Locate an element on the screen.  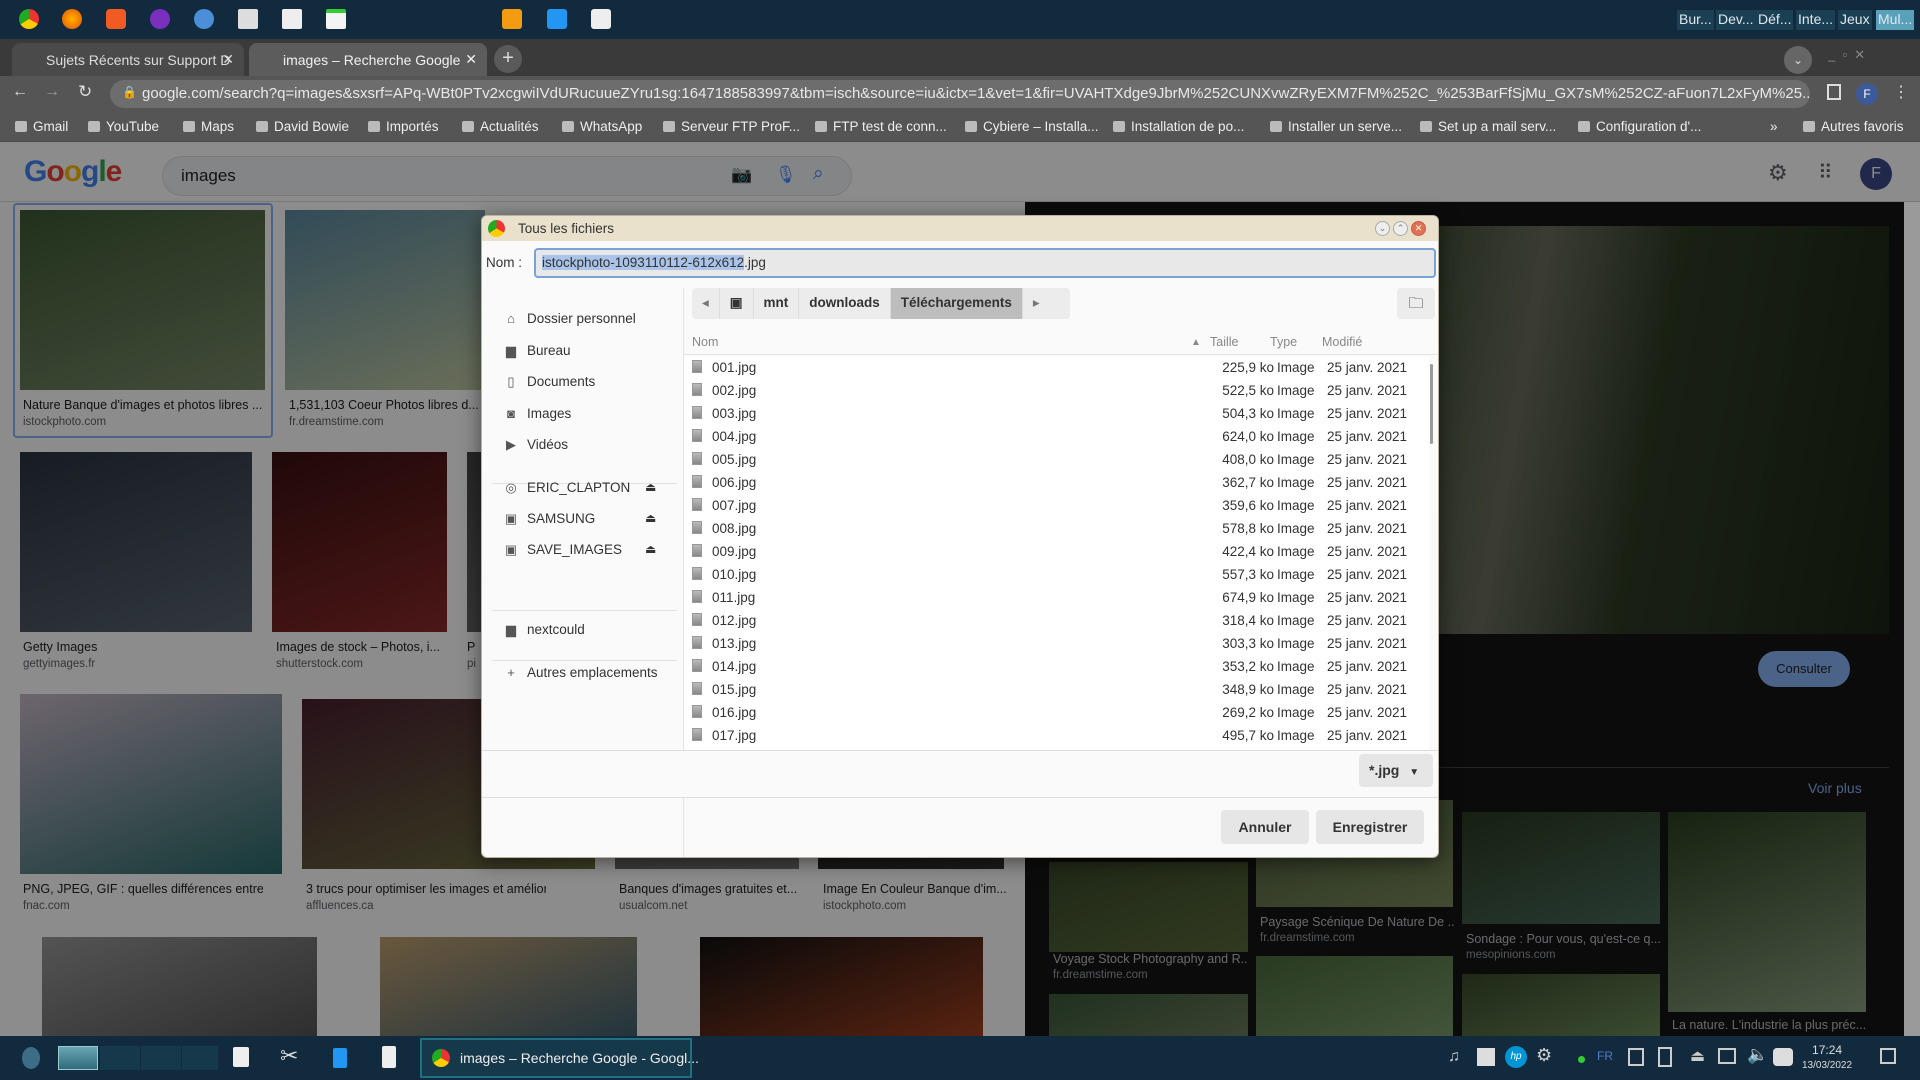
filename-input: istockphoto-1093110112-612x612.jpg is located at coordinates (985, 263).